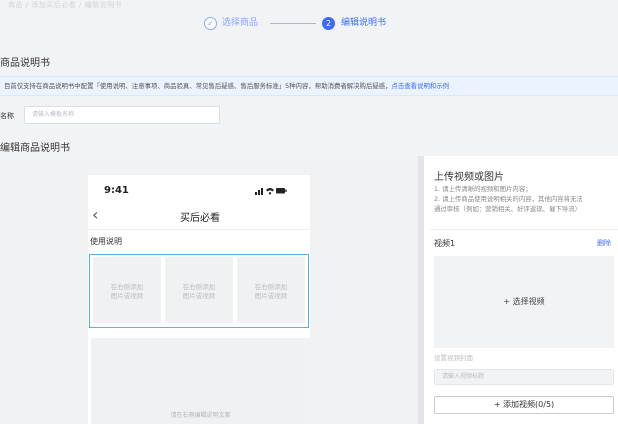 This screenshot has width=618, height=424. I want to click on name-input: 请输入模板名称, so click(122, 115).